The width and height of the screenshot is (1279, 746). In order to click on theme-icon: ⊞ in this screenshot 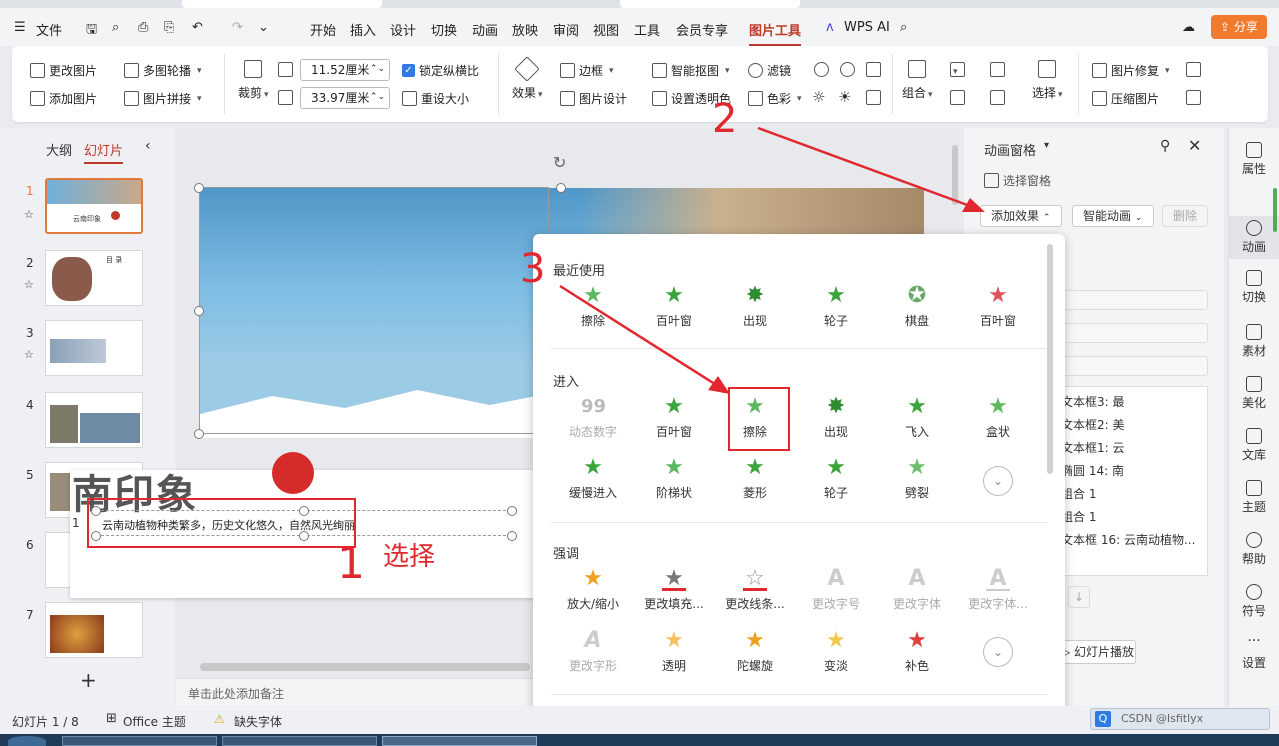, I will do `click(111, 718)`.